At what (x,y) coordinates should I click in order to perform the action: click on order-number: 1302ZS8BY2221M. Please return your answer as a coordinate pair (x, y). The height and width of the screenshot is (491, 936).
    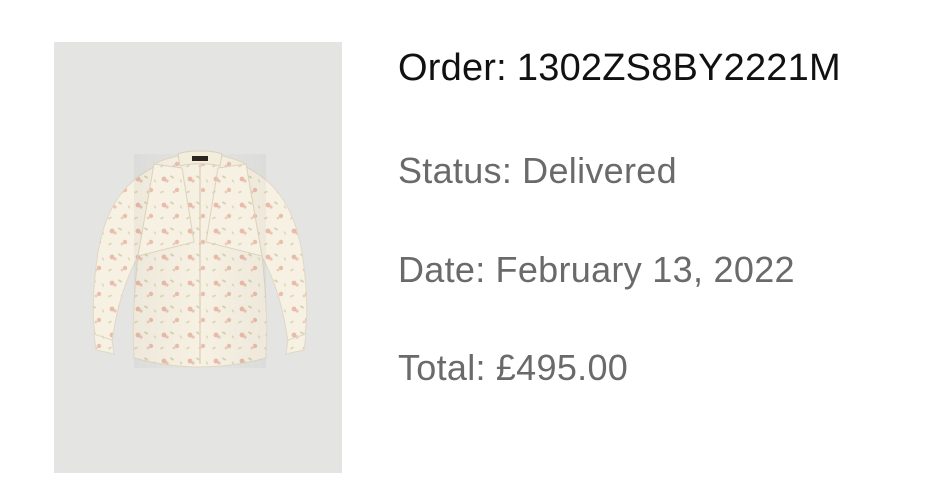
    Looking at the image, I should click on (679, 68).